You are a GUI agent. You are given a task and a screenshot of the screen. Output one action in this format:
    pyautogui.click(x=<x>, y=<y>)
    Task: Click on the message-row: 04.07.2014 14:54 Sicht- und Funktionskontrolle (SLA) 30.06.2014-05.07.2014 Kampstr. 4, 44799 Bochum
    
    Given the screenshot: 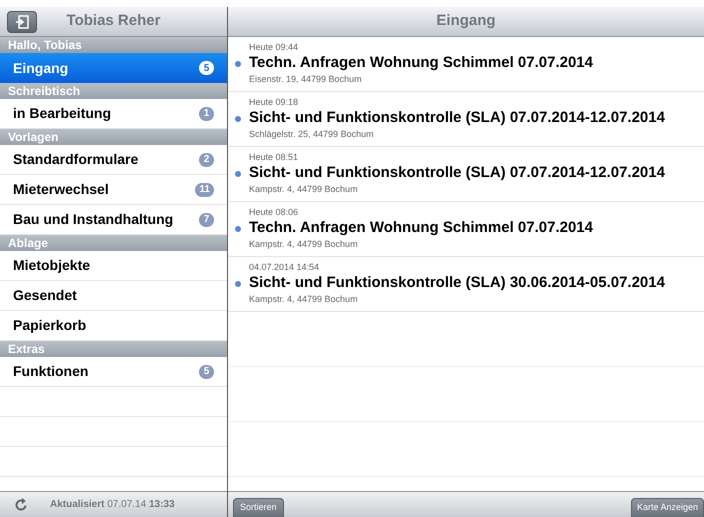 What is the action you would take?
    pyautogui.click(x=466, y=284)
    